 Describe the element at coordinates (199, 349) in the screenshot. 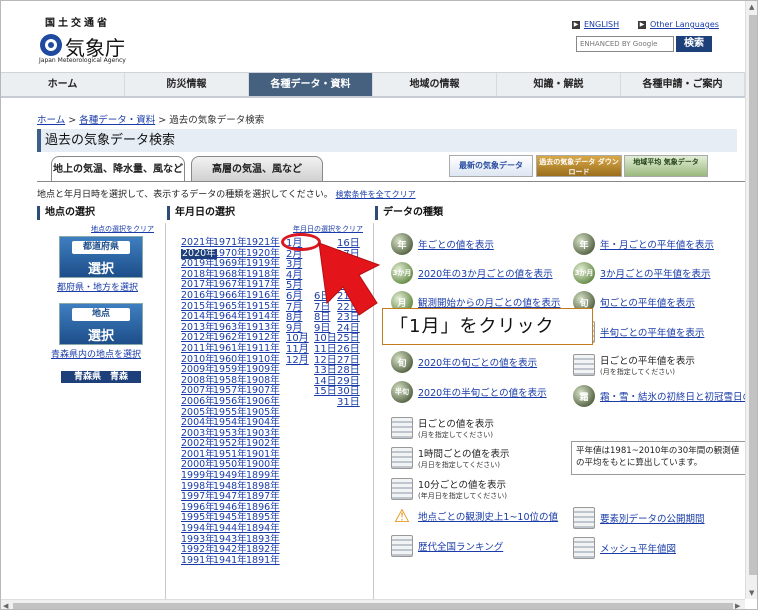

I see `year-link-10: 2011年` at that location.